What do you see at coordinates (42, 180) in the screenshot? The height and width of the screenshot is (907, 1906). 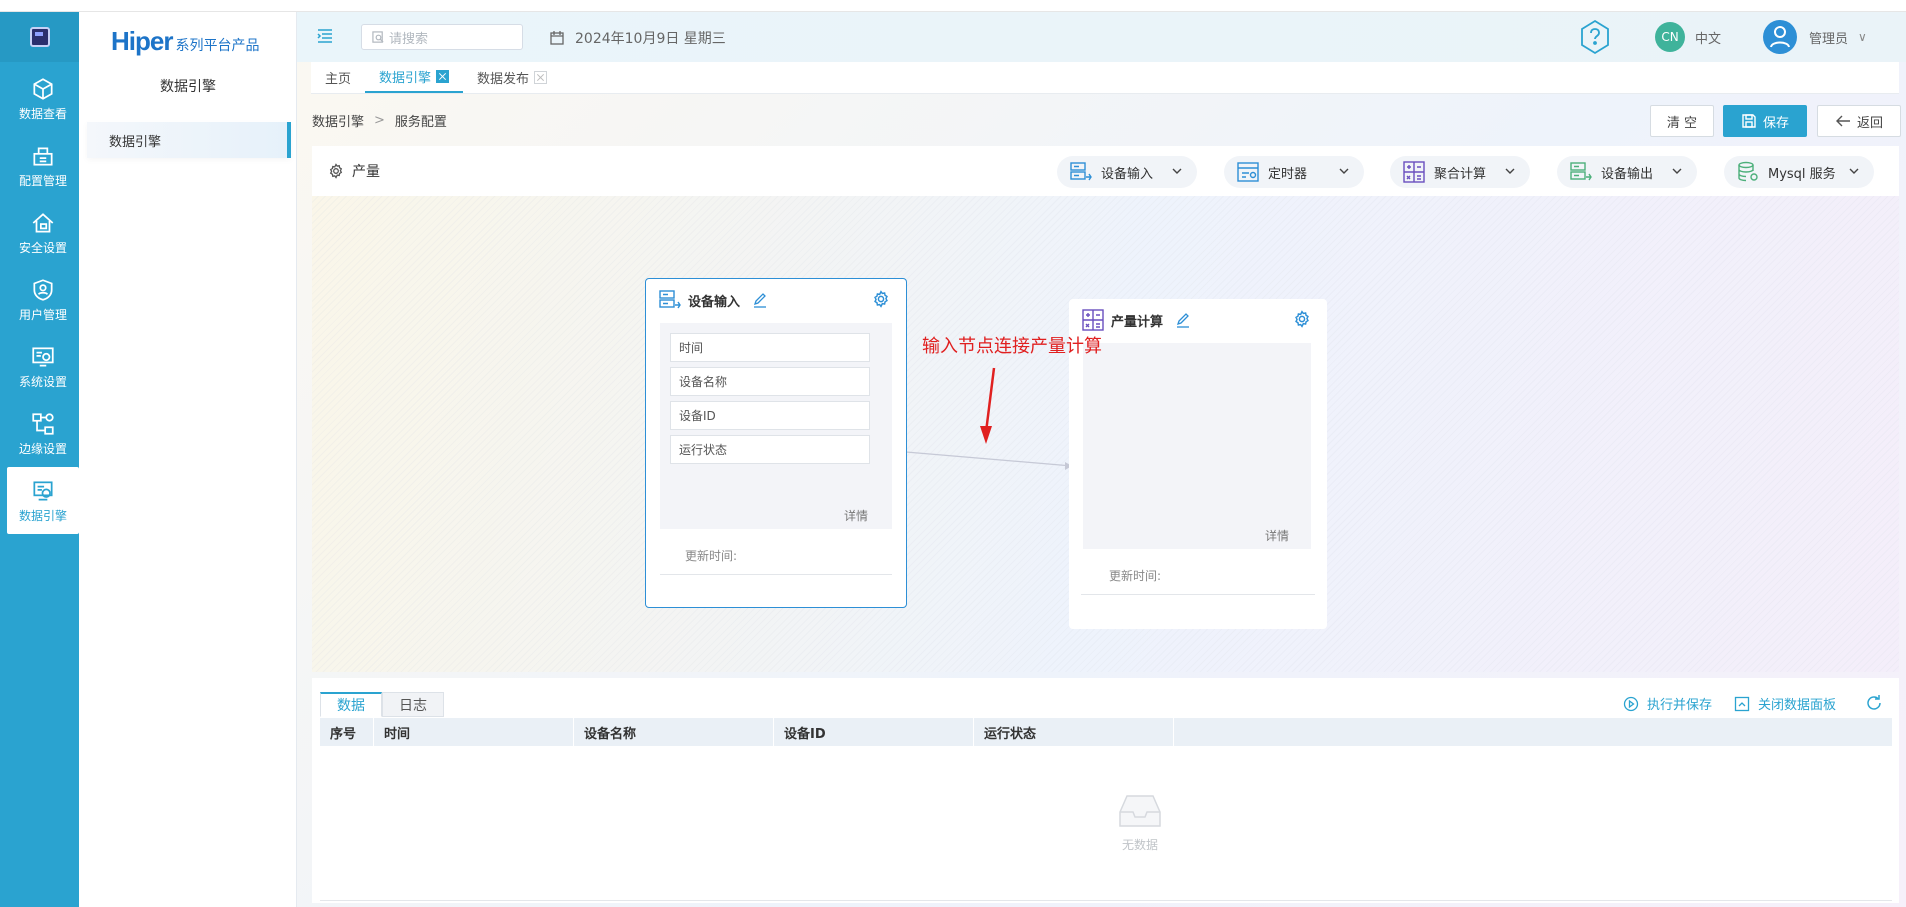 I see `rail-item-label: 配置管理` at bounding box center [42, 180].